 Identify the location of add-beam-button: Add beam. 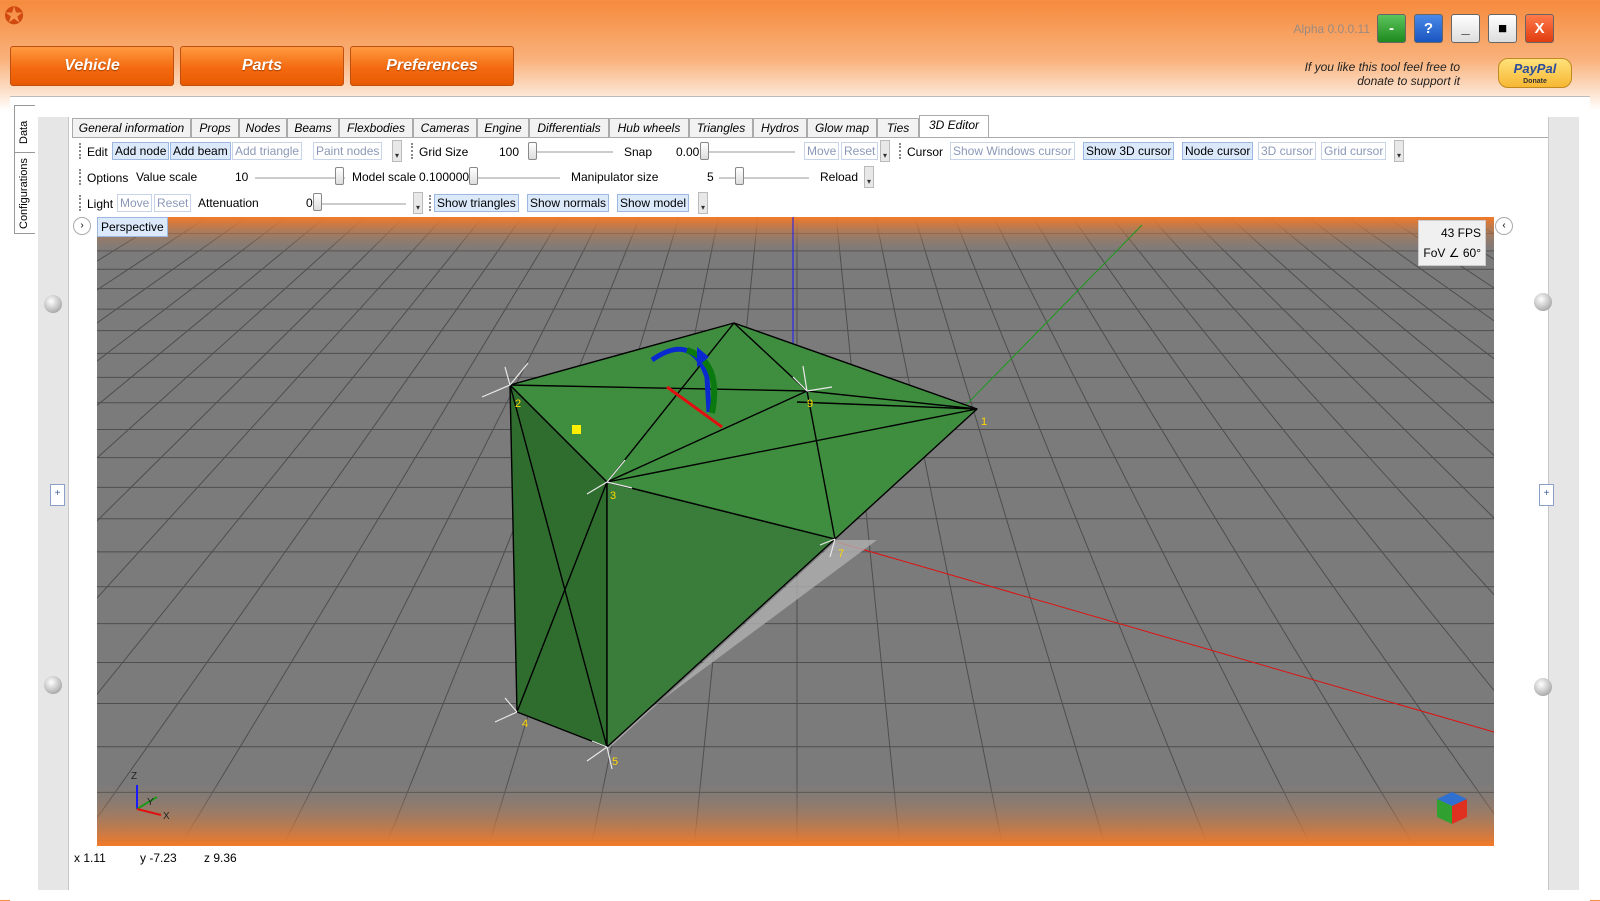
(200, 151).